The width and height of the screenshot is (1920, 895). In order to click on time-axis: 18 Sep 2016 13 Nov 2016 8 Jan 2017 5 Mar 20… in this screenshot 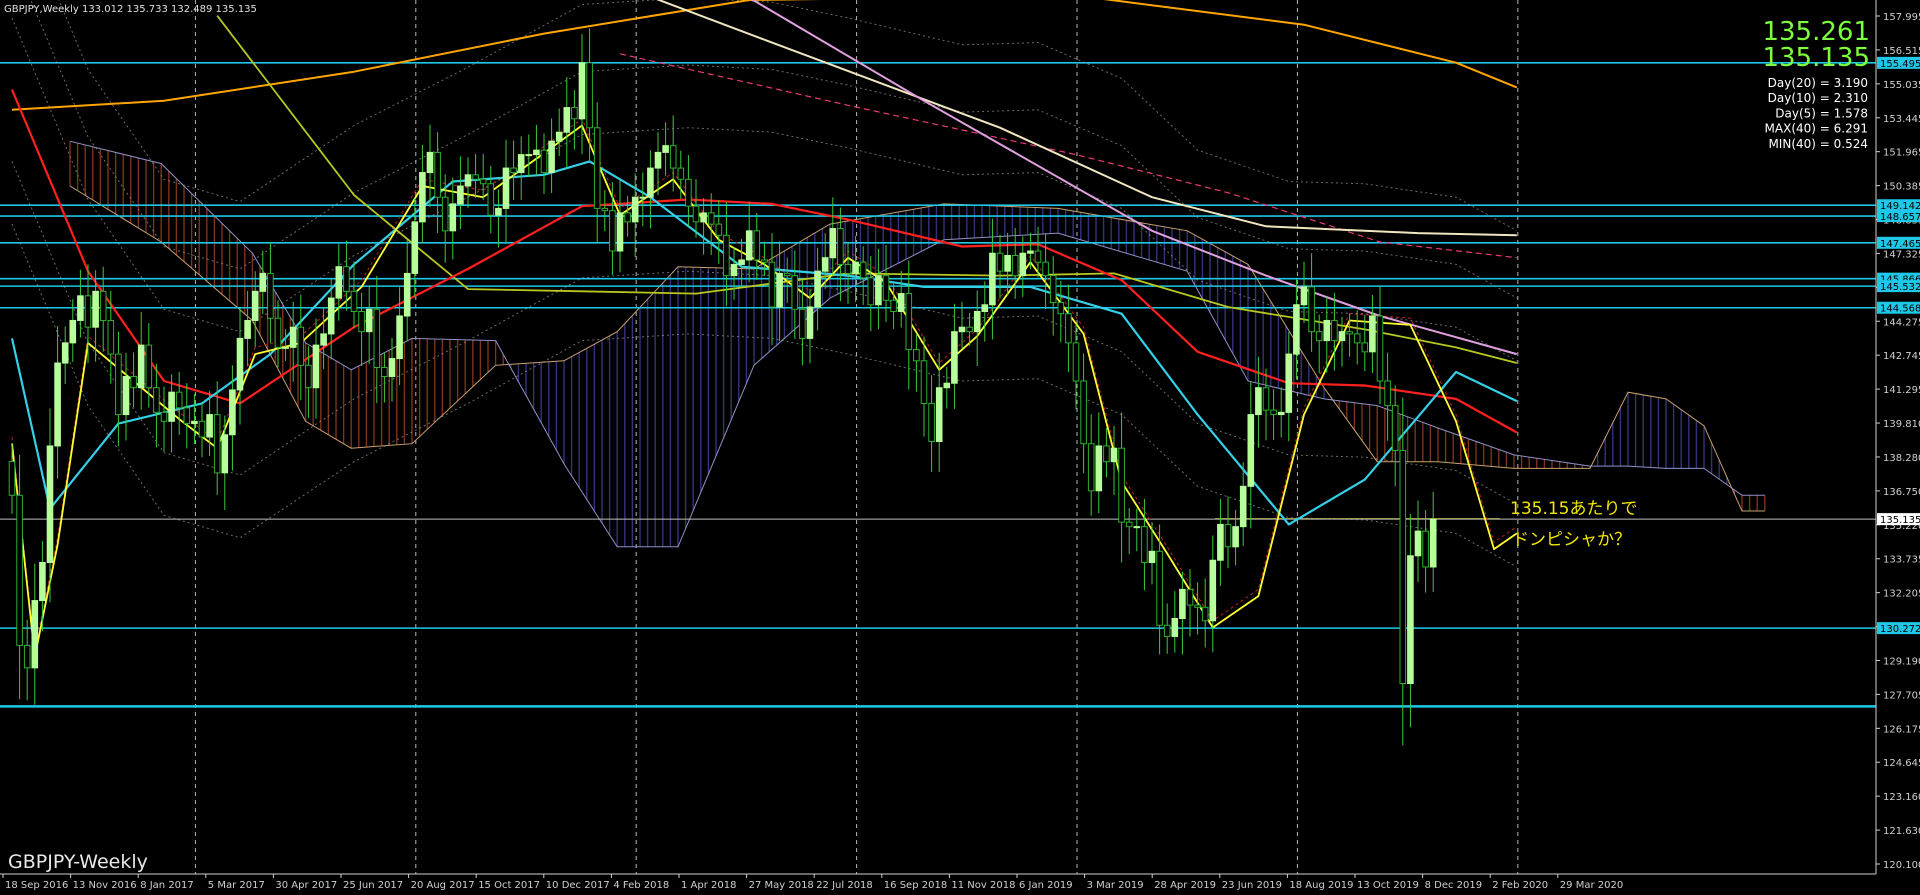, I will do `click(938, 882)`.